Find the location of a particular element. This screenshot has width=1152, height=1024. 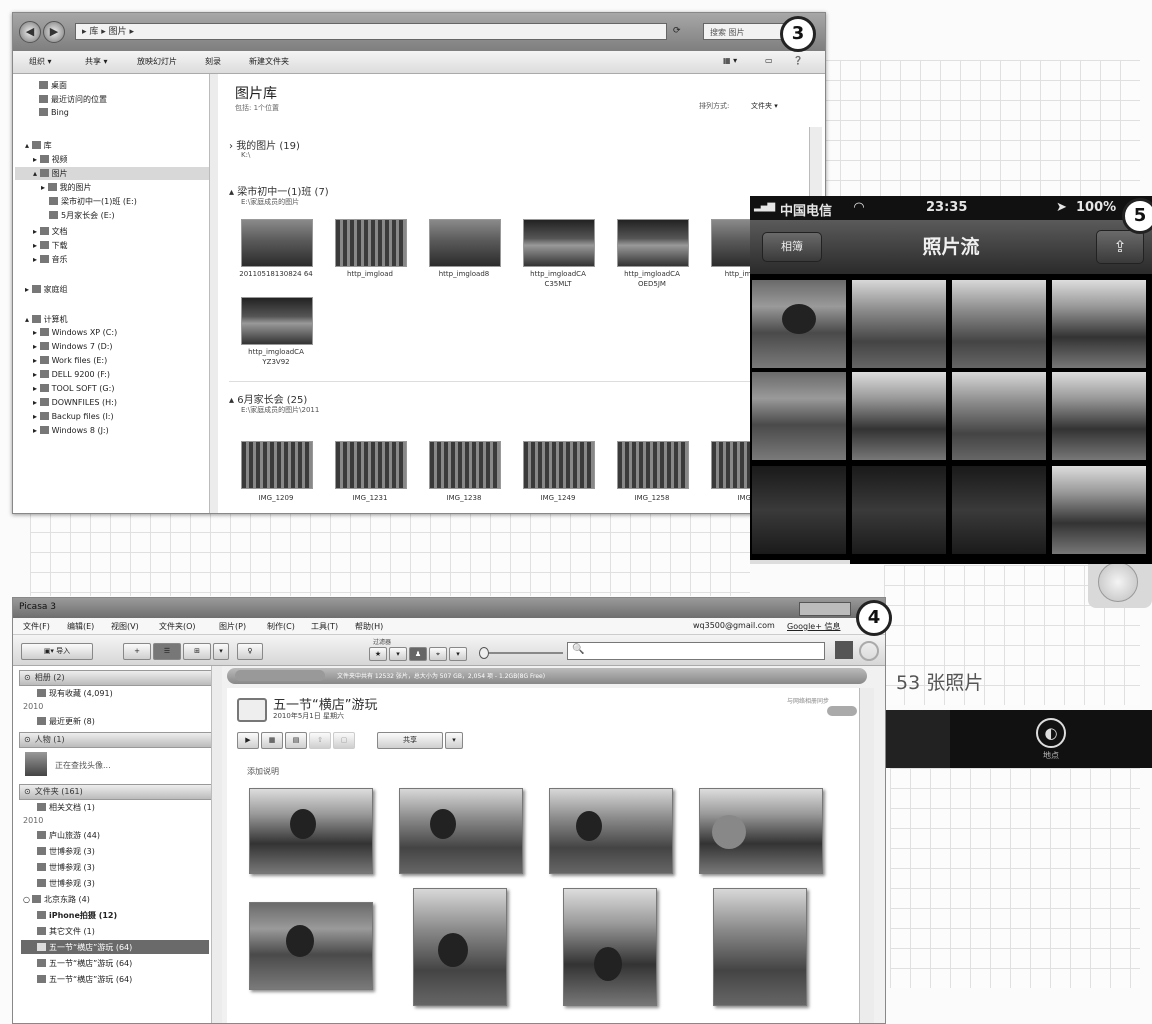

folder-item: 相关文档 (1) is located at coordinates (66, 807).